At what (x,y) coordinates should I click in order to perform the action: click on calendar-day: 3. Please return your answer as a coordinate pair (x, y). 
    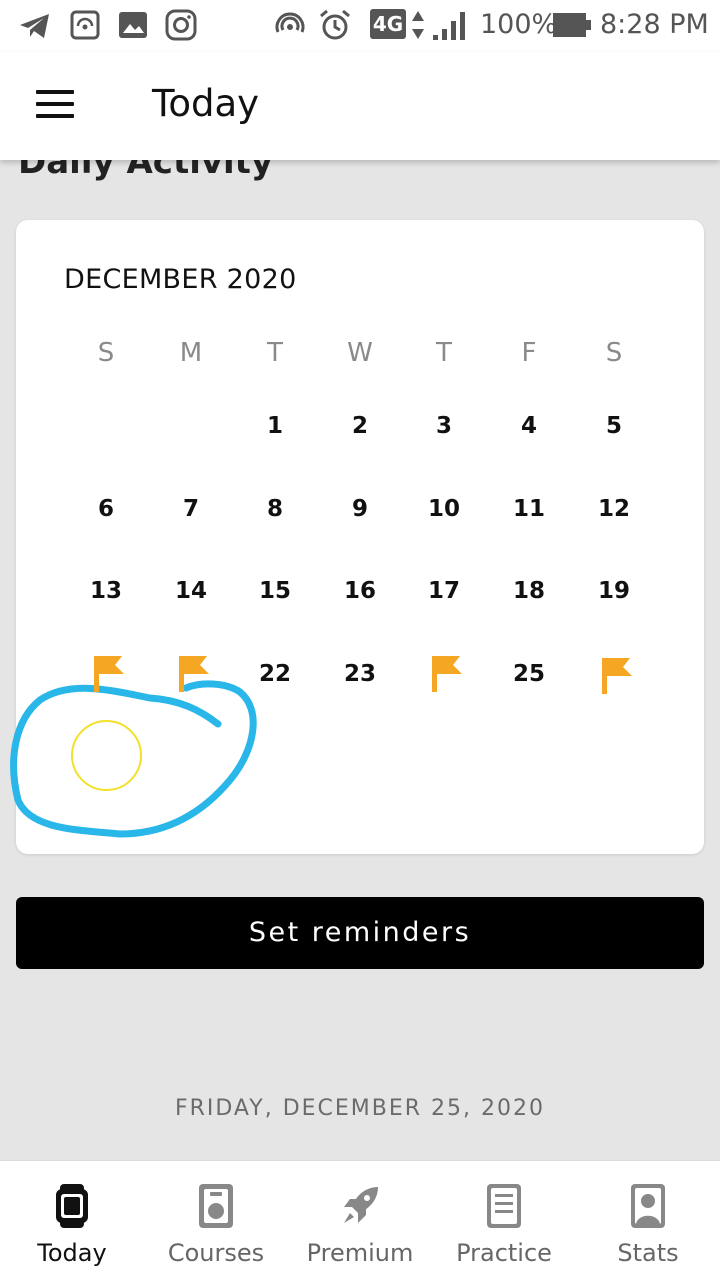
    Looking at the image, I should click on (444, 426).